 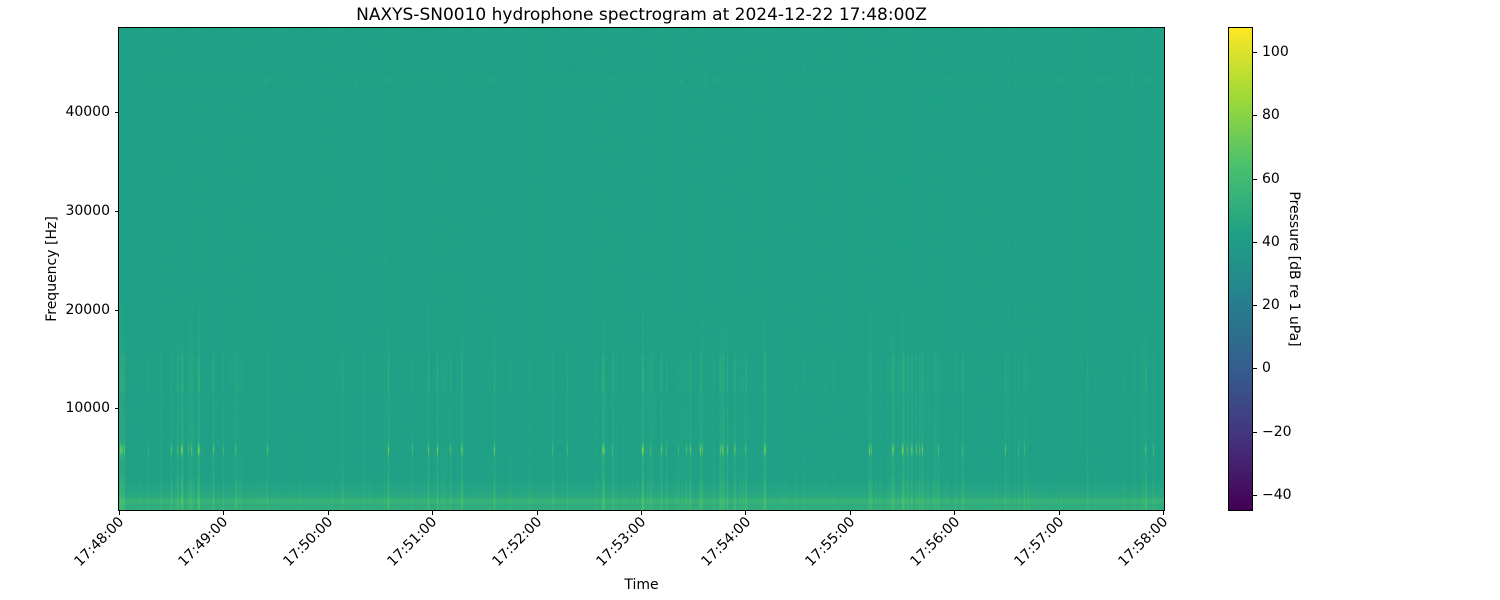 What do you see at coordinates (1275, 52) in the screenshot?
I see `colorbar-tick-label: 100` at bounding box center [1275, 52].